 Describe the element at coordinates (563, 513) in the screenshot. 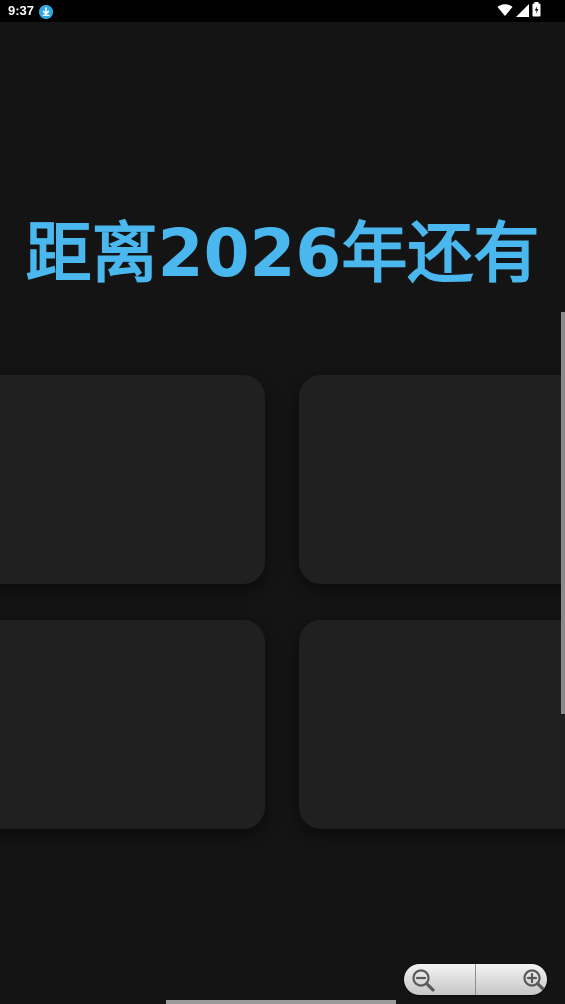

I see `scrollbar` at that location.